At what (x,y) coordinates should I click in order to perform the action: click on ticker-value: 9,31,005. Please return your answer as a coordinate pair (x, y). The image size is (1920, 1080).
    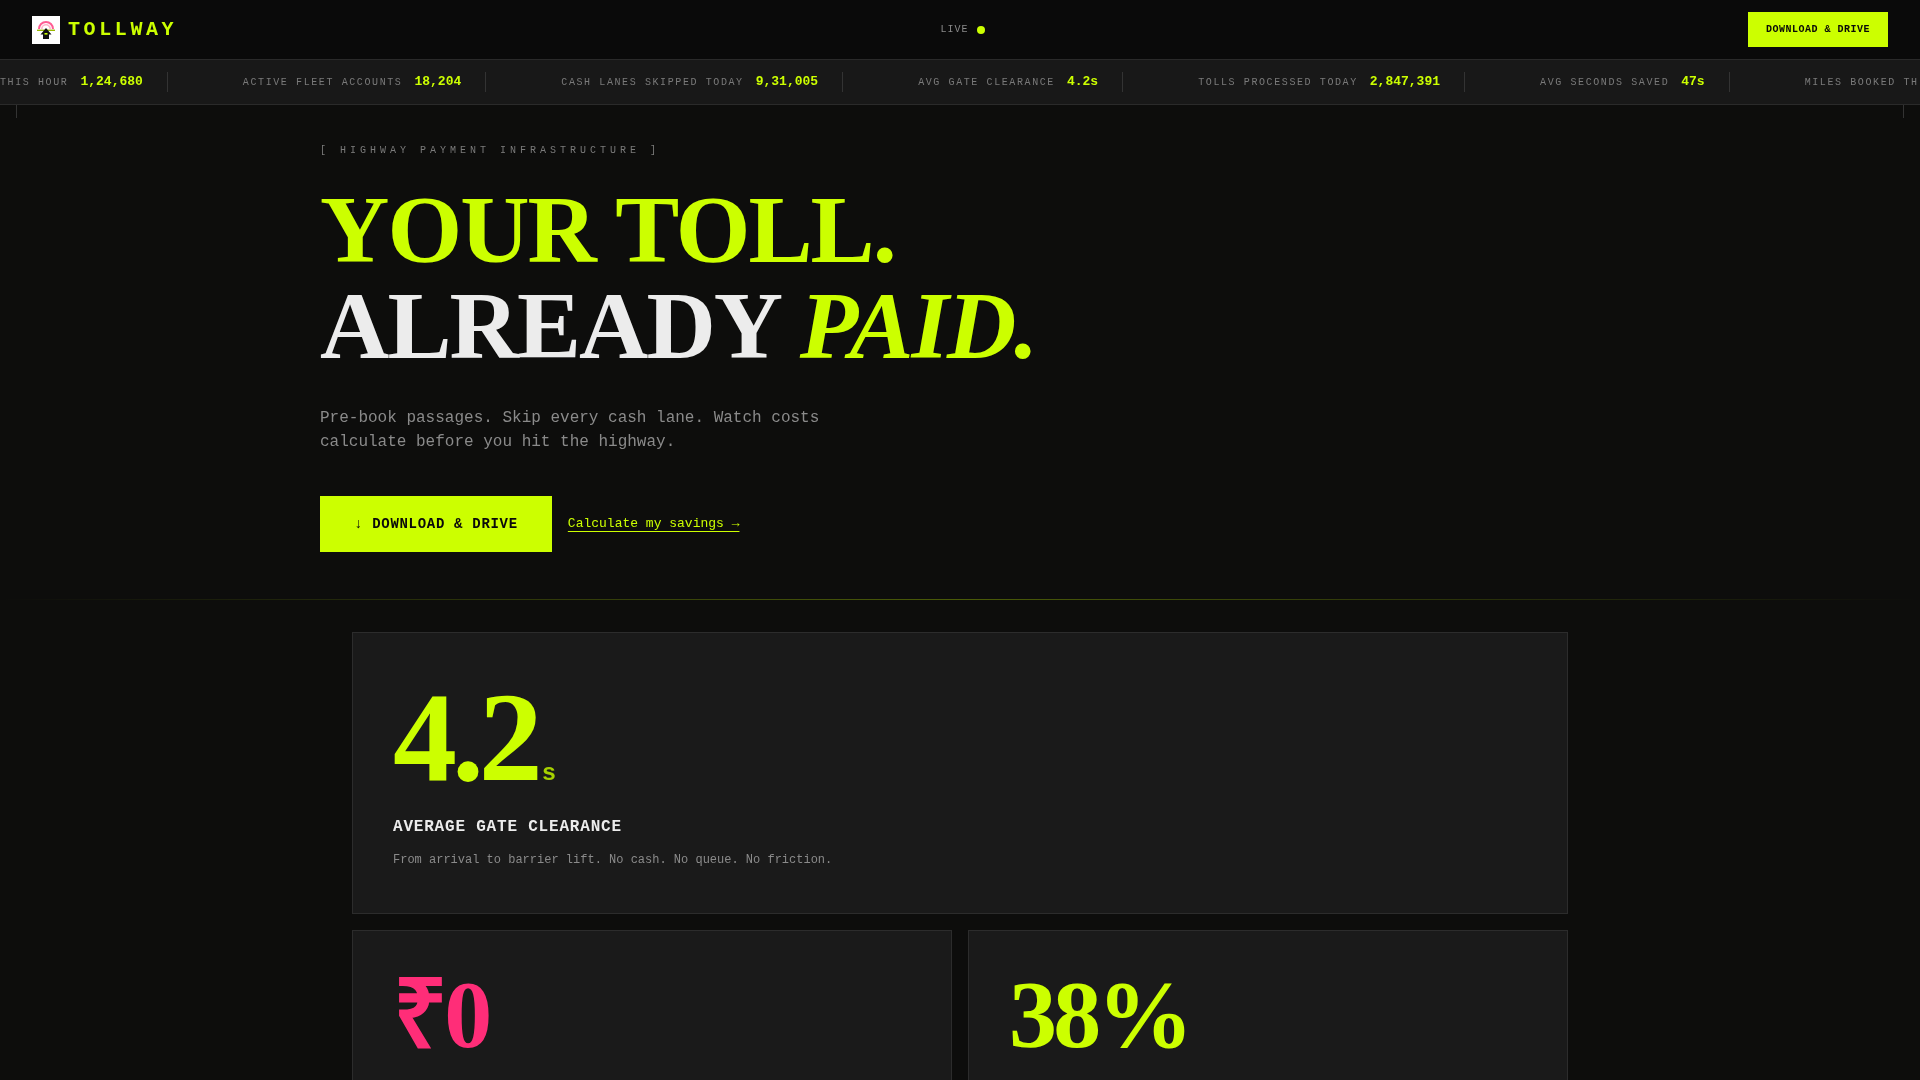
    Looking at the image, I should click on (787, 82).